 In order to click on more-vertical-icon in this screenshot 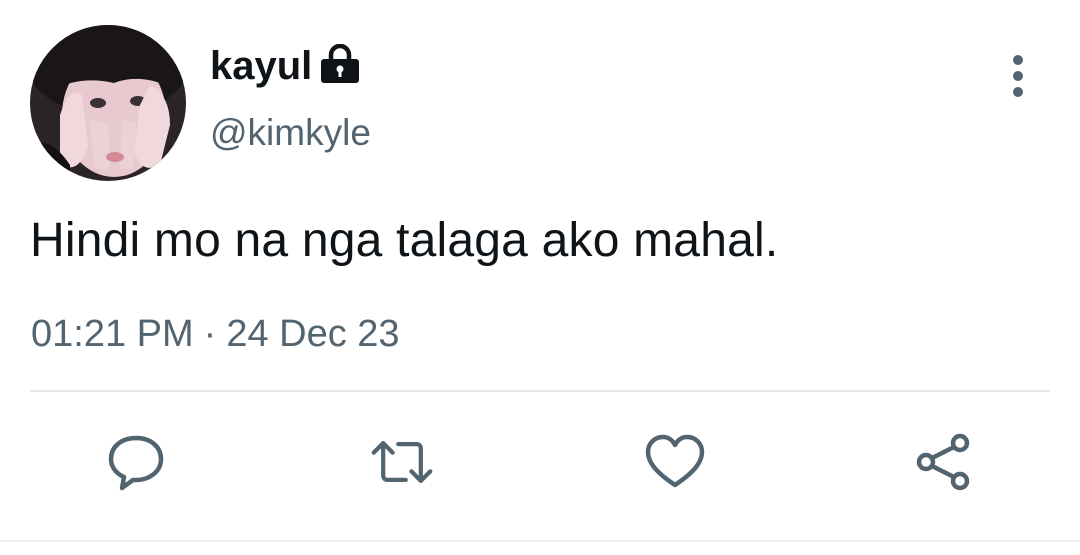, I will do `click(1018, 76)`.